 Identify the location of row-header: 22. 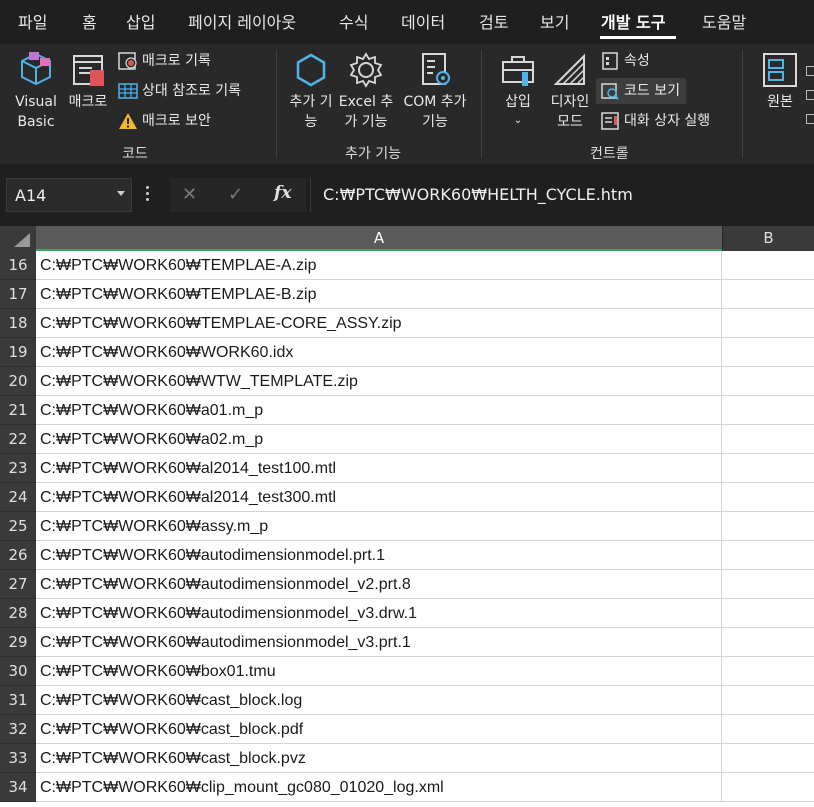
(18, 439).